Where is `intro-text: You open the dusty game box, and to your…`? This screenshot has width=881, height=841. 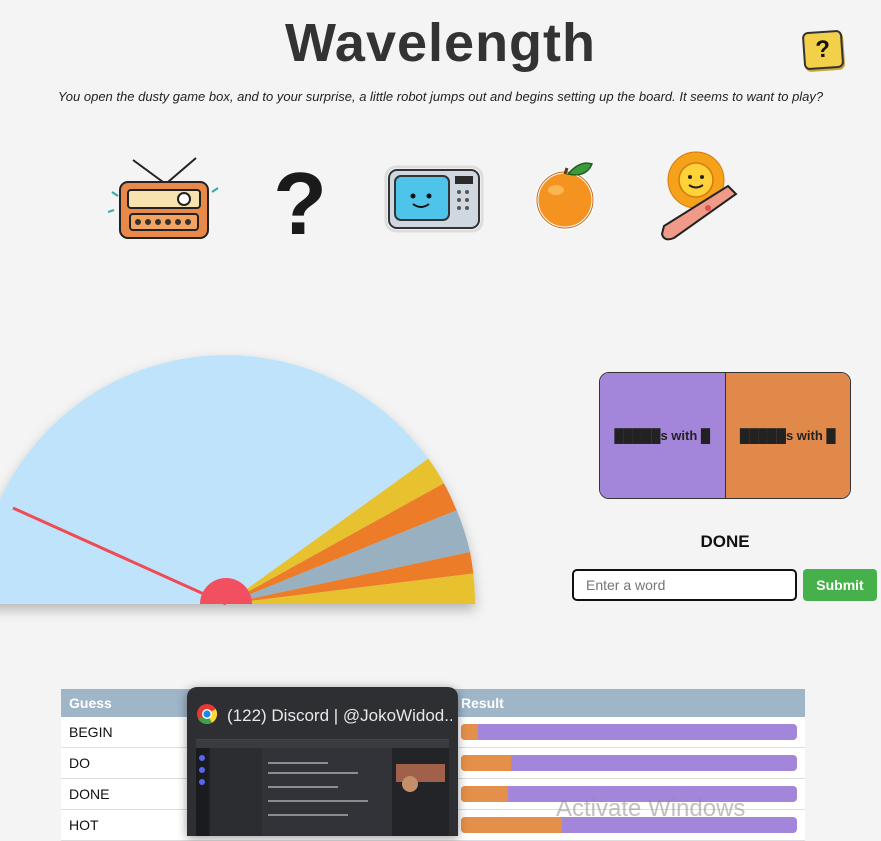 intro-text: You open the dusty game box, and to your… is located at coordinates (440, 96).